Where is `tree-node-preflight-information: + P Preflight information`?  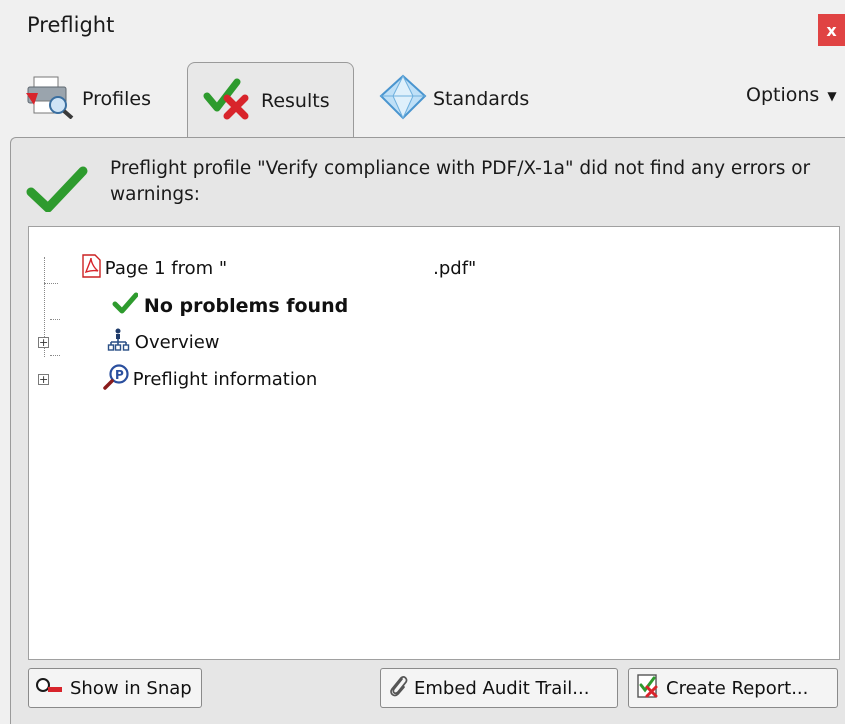 tree-node-preflight-information: + P Preflight information is located at coordinates (177, 379).